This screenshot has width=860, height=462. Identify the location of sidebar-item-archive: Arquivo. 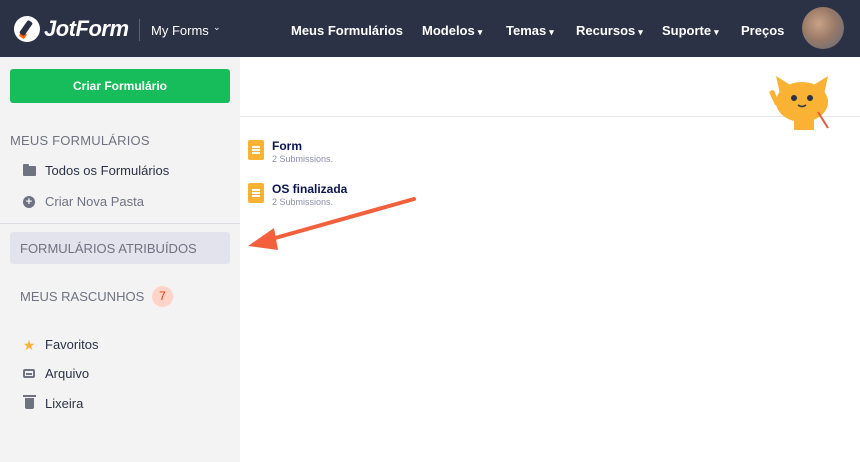
(55, 373).